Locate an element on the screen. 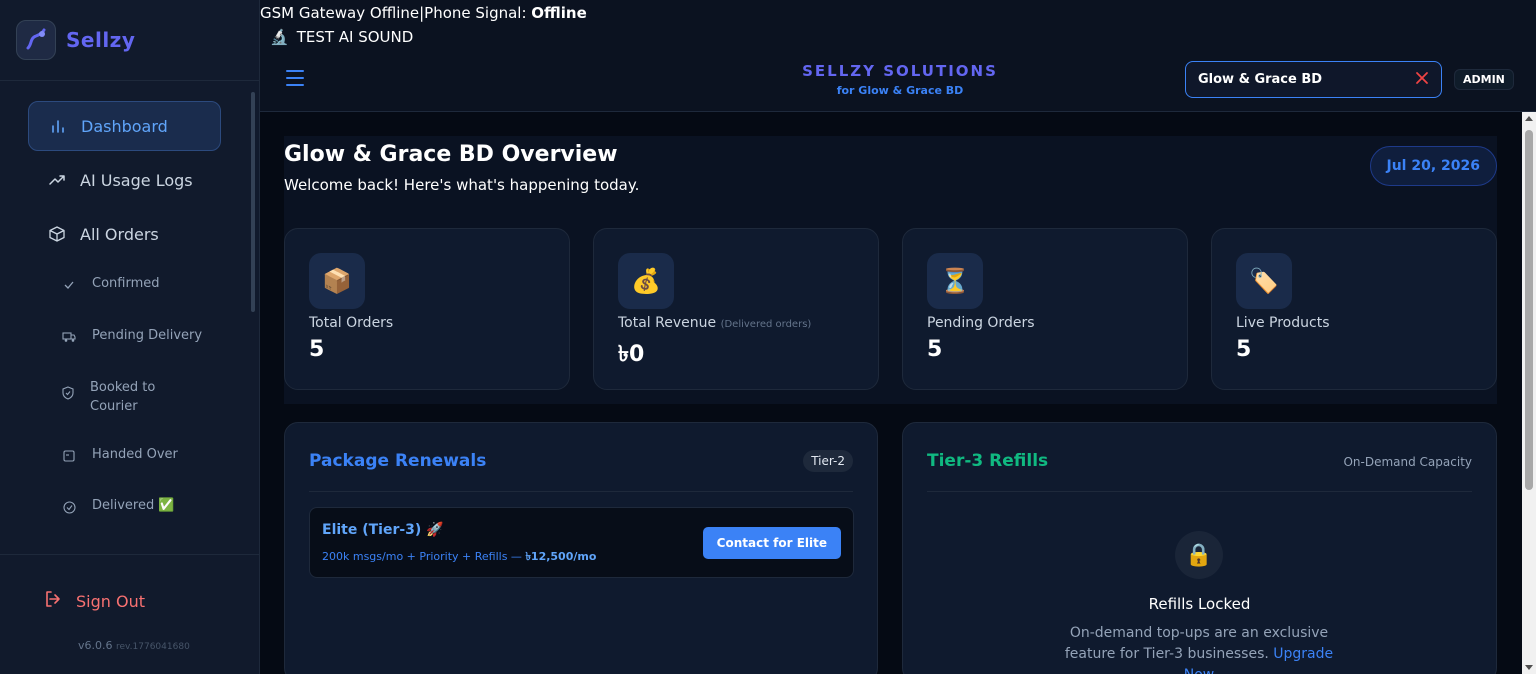  stat-card-total-orders: 📦 Total Orders 5 is located at coordinates (427, 309).